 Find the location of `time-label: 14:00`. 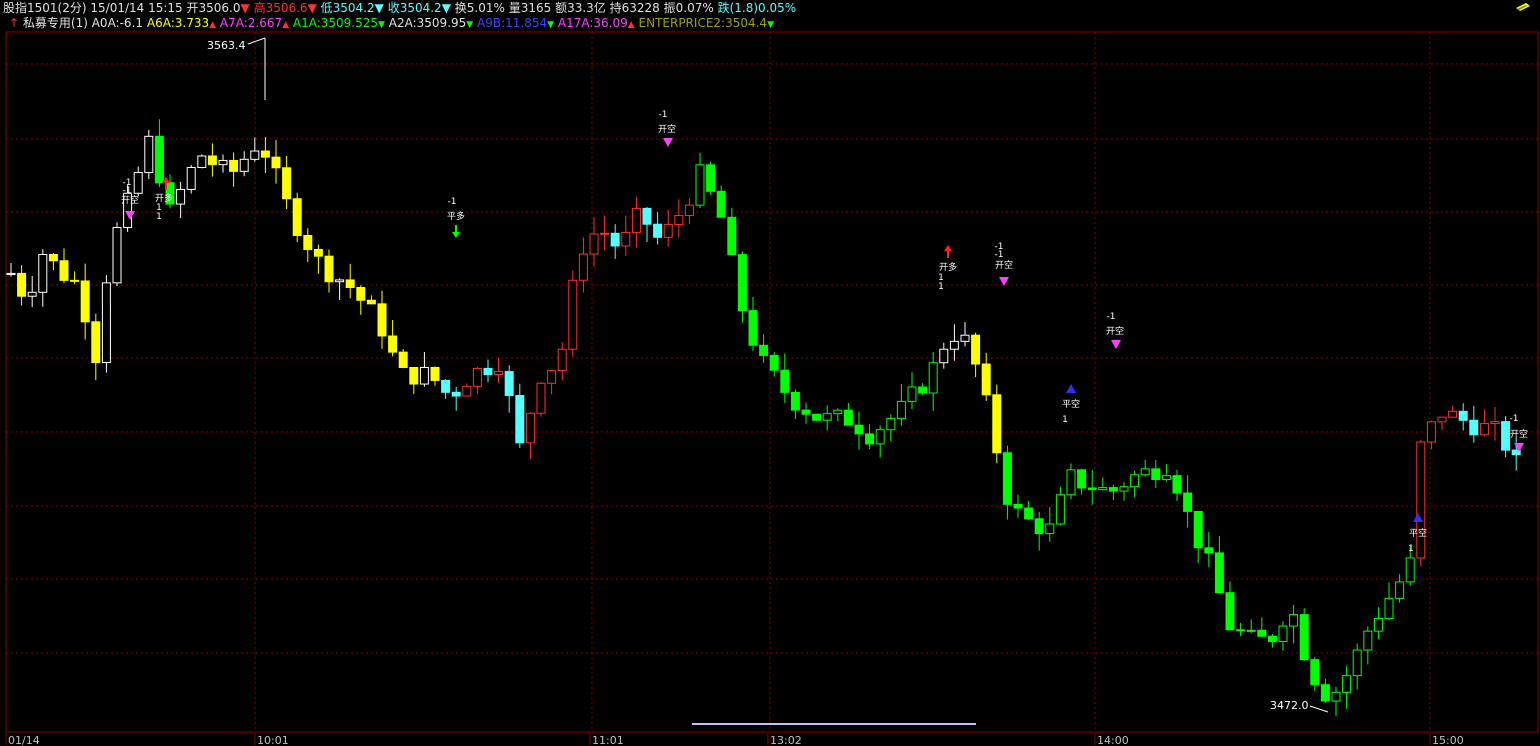

time-label: 14:00 is located at coordinates (1113, 740).